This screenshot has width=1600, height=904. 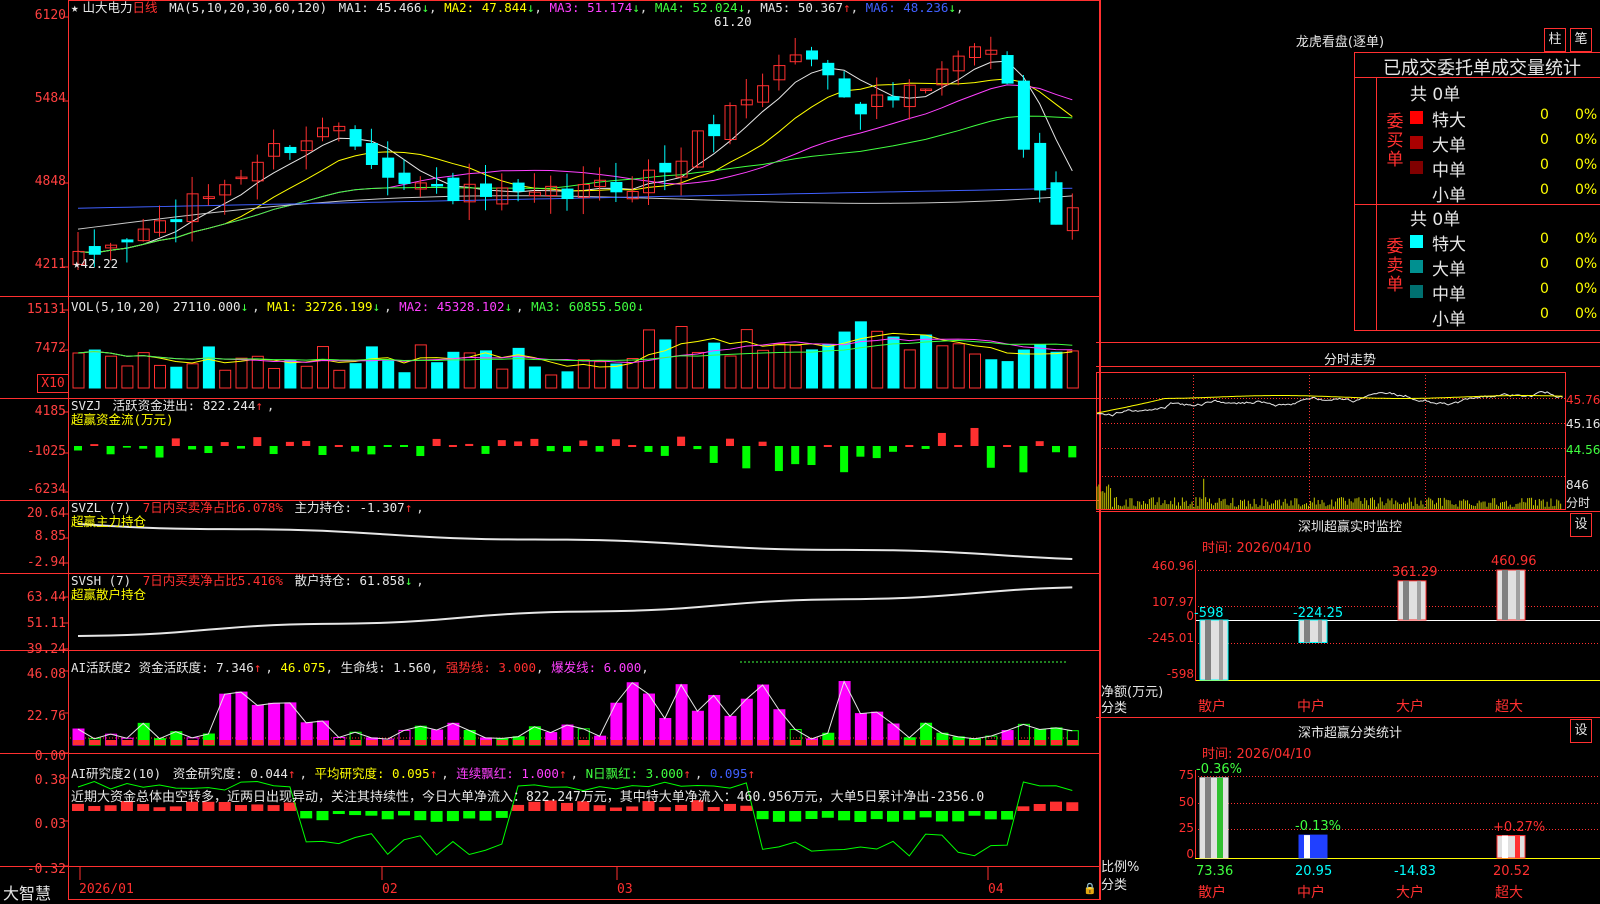 I want to click on sz-category-ytick-1: 50, so click(x=1186, y=802).